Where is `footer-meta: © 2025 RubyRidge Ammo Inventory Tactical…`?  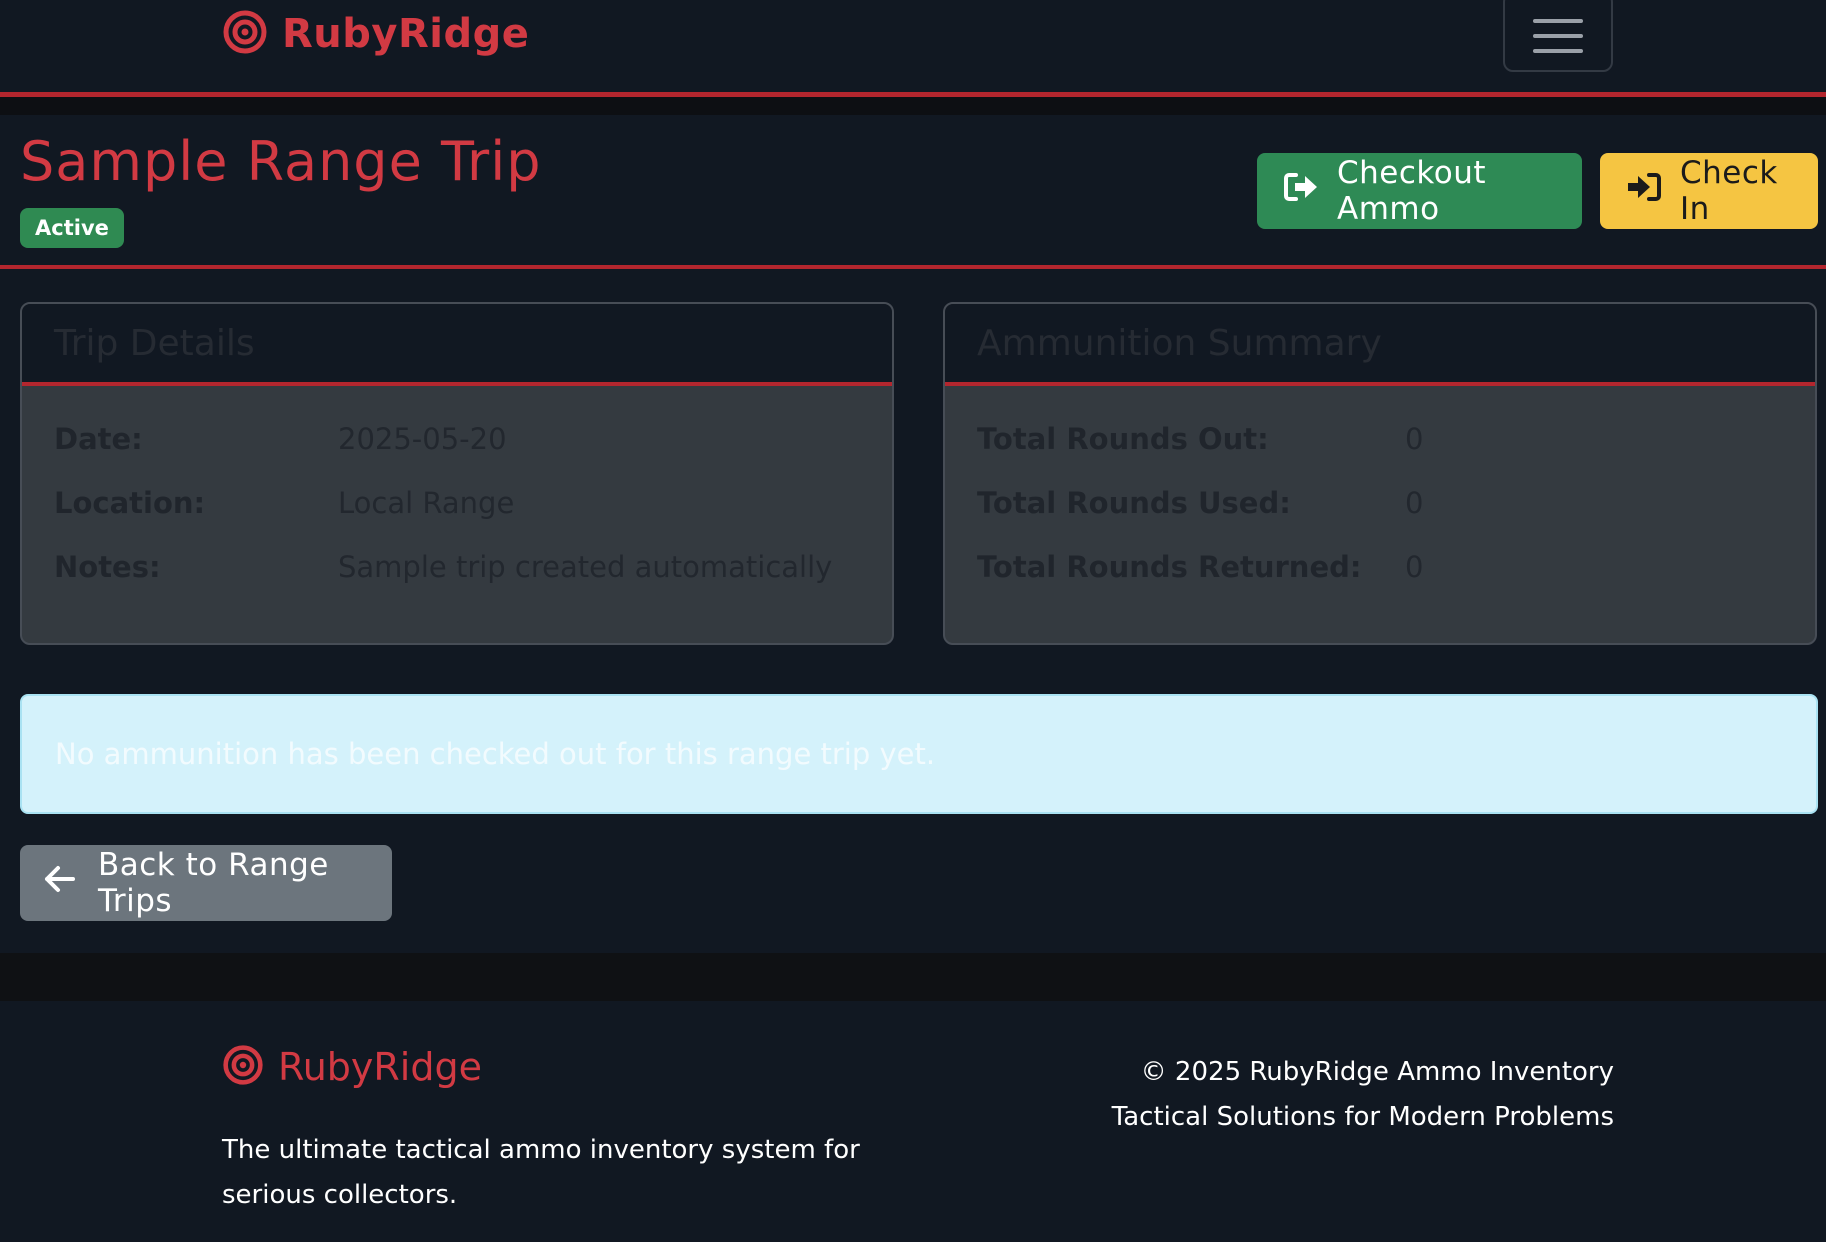
footer-meta: © 2025 RubyRidge Ammo Inventory Tactical… is located at coordinates (1363, 1095).